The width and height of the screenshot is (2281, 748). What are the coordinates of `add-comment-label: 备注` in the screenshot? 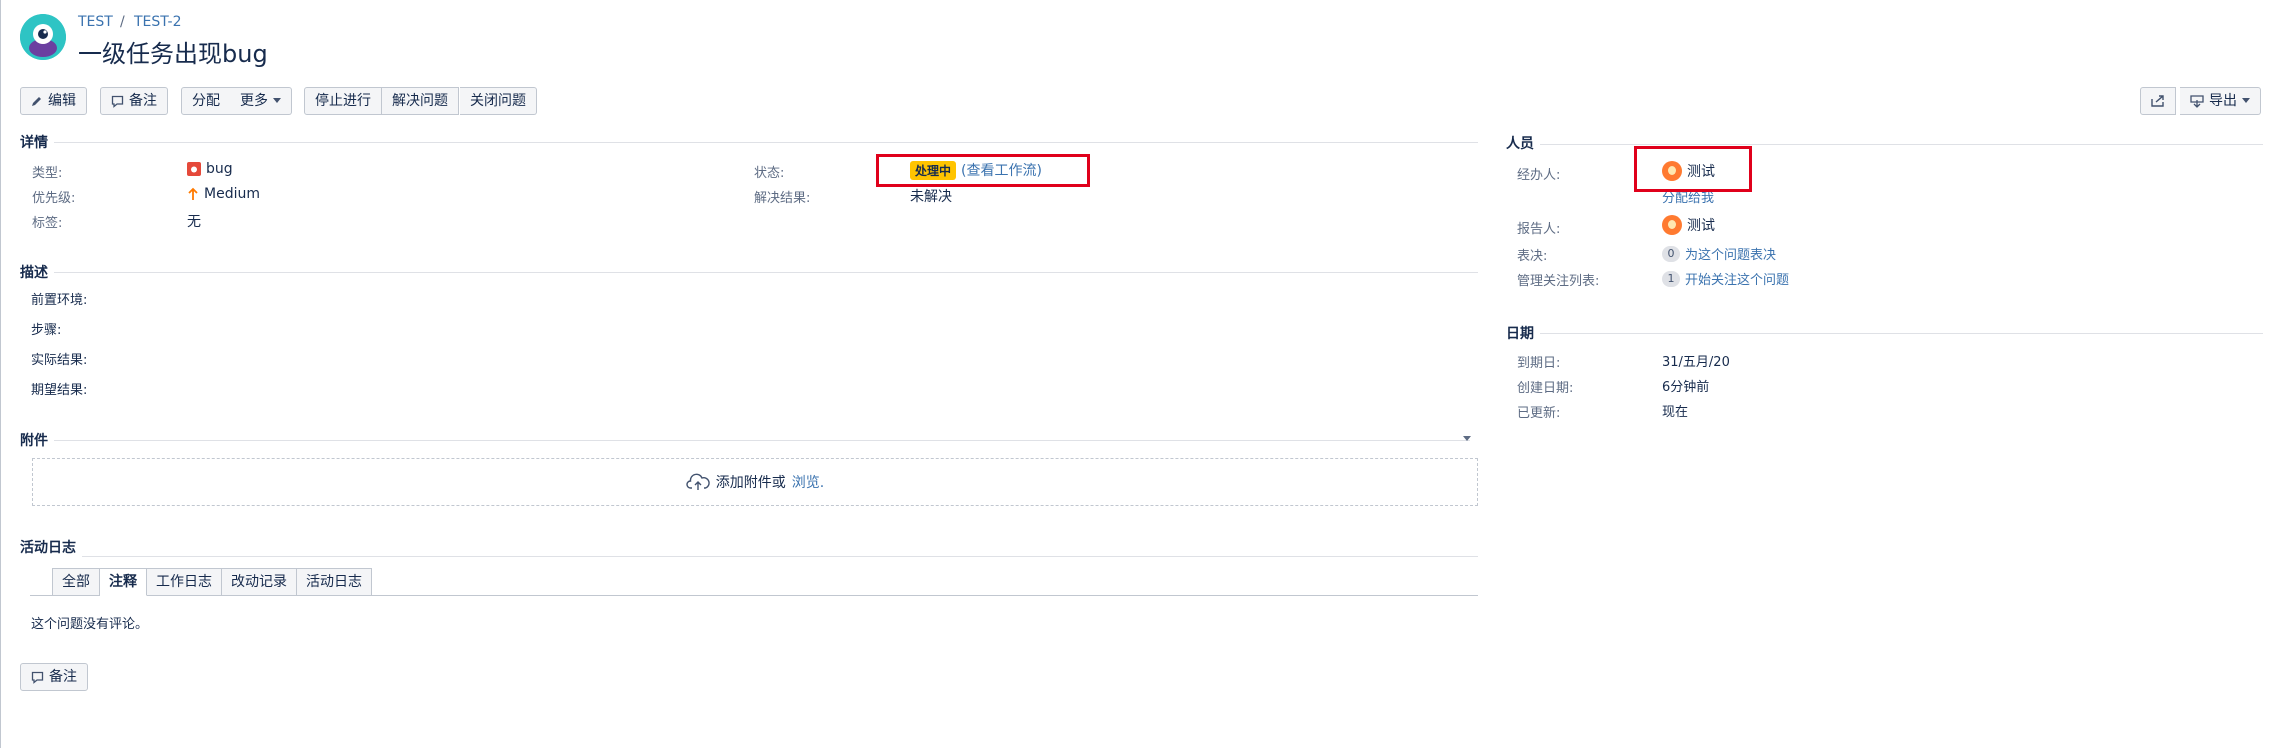 It's located at (63, 677).